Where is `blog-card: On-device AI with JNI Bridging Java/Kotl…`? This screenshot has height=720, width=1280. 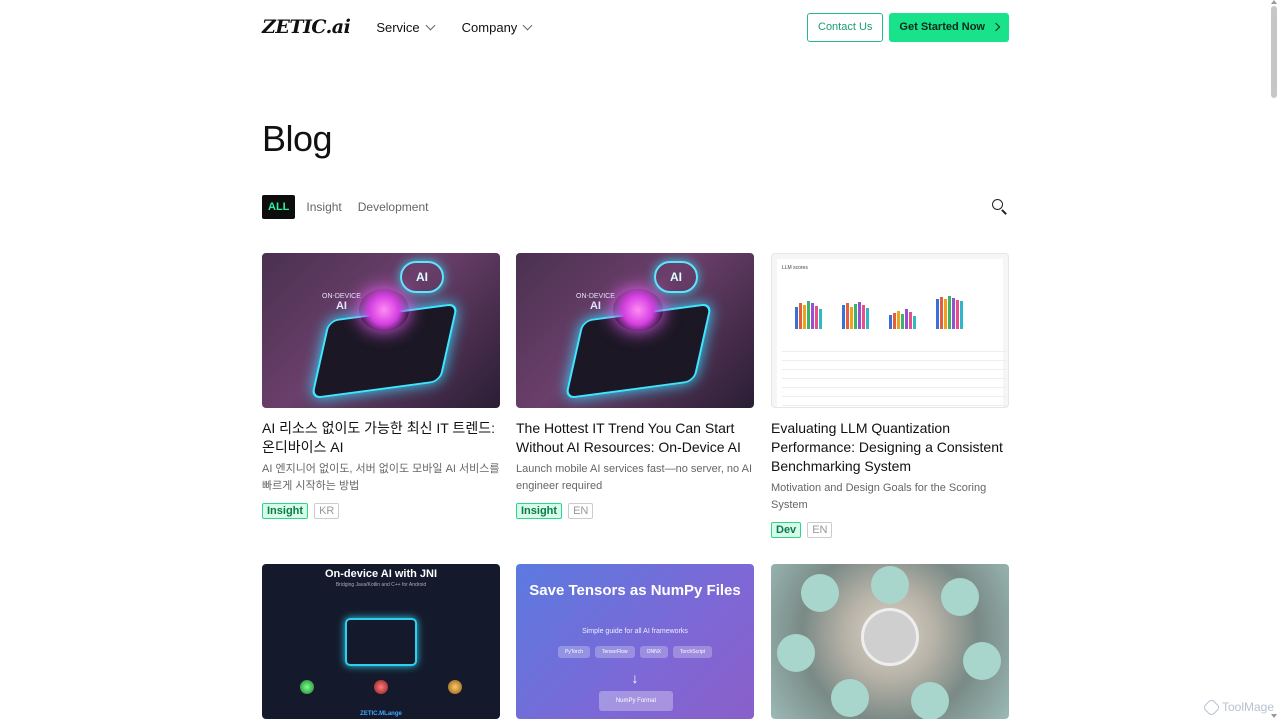
blog-card: On-device AI with JNI Bridging Java/Kotl… is located at coordinates (381, 641).